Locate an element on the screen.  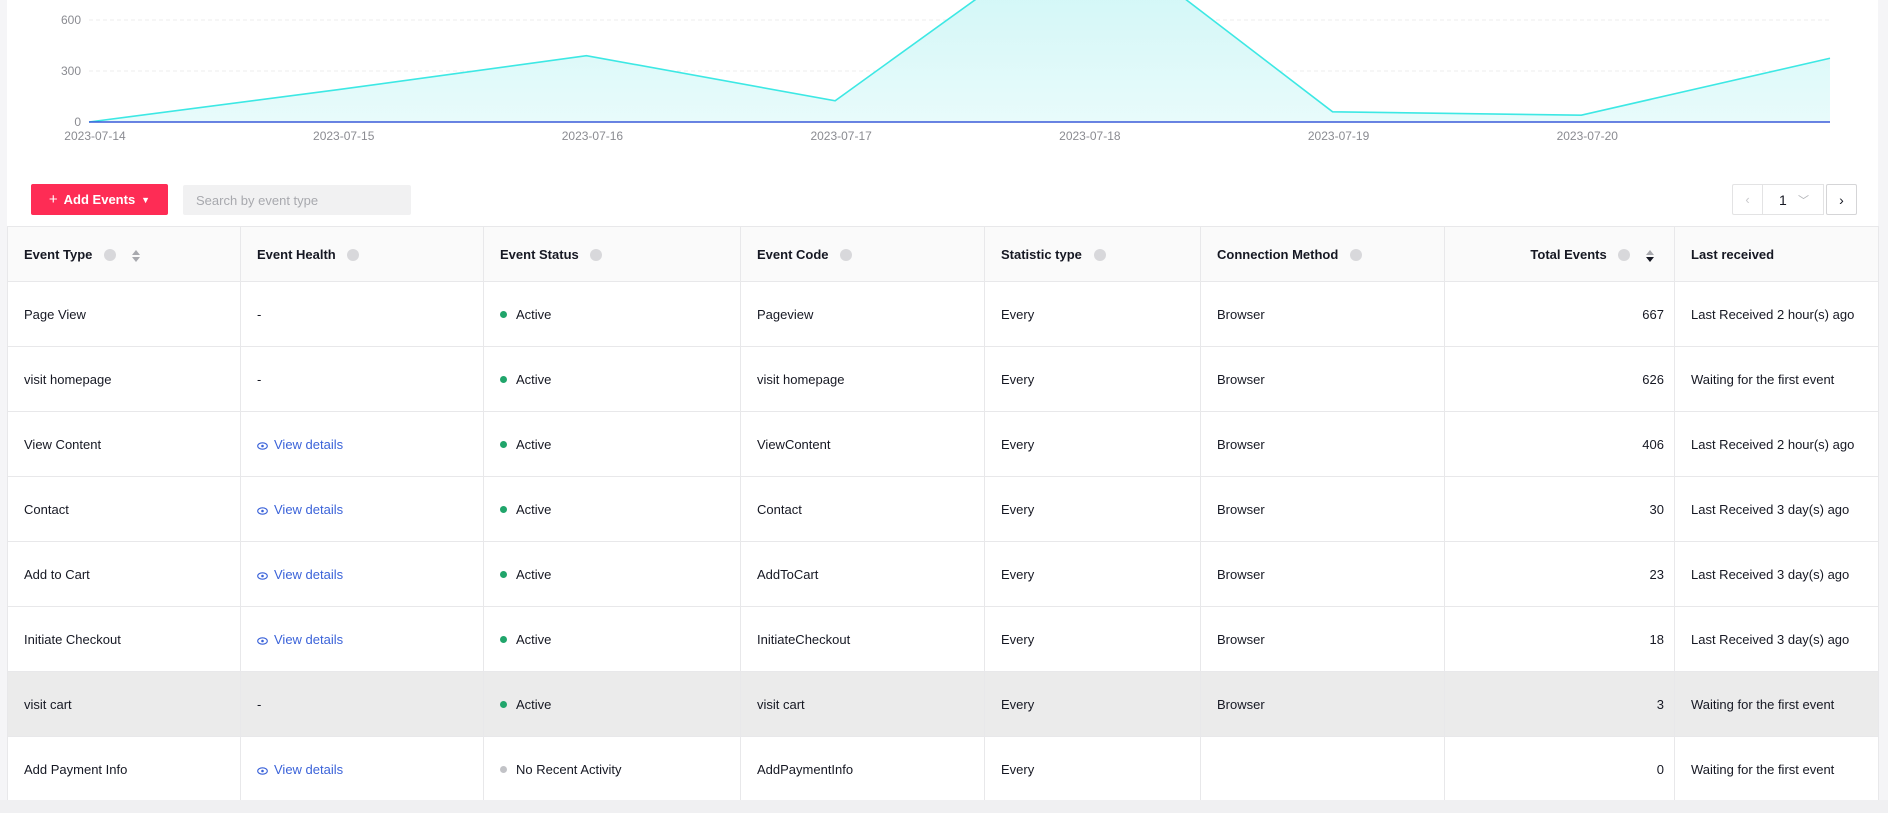
event-type-cell: Page View is located at coordinates (124, 314).